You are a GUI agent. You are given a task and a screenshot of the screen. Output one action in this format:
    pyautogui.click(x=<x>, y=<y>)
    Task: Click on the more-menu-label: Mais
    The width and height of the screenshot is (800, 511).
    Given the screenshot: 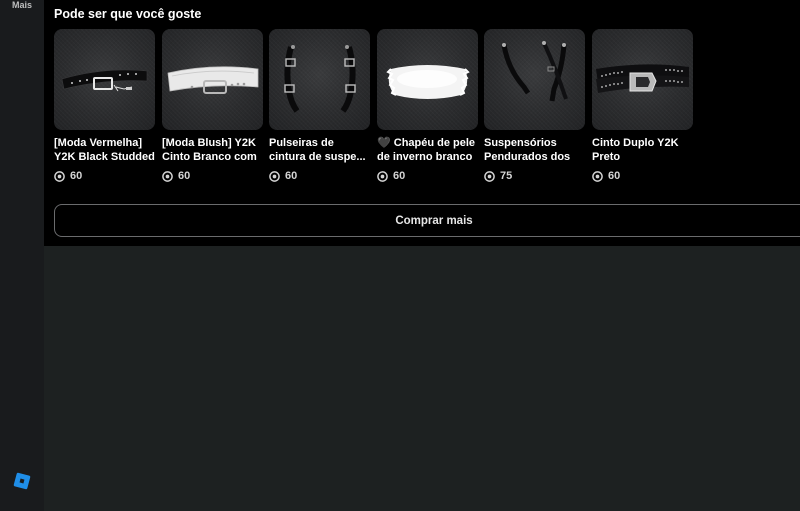 What is the action you would take?
    pyautogui.click(x=22, y=5)
    